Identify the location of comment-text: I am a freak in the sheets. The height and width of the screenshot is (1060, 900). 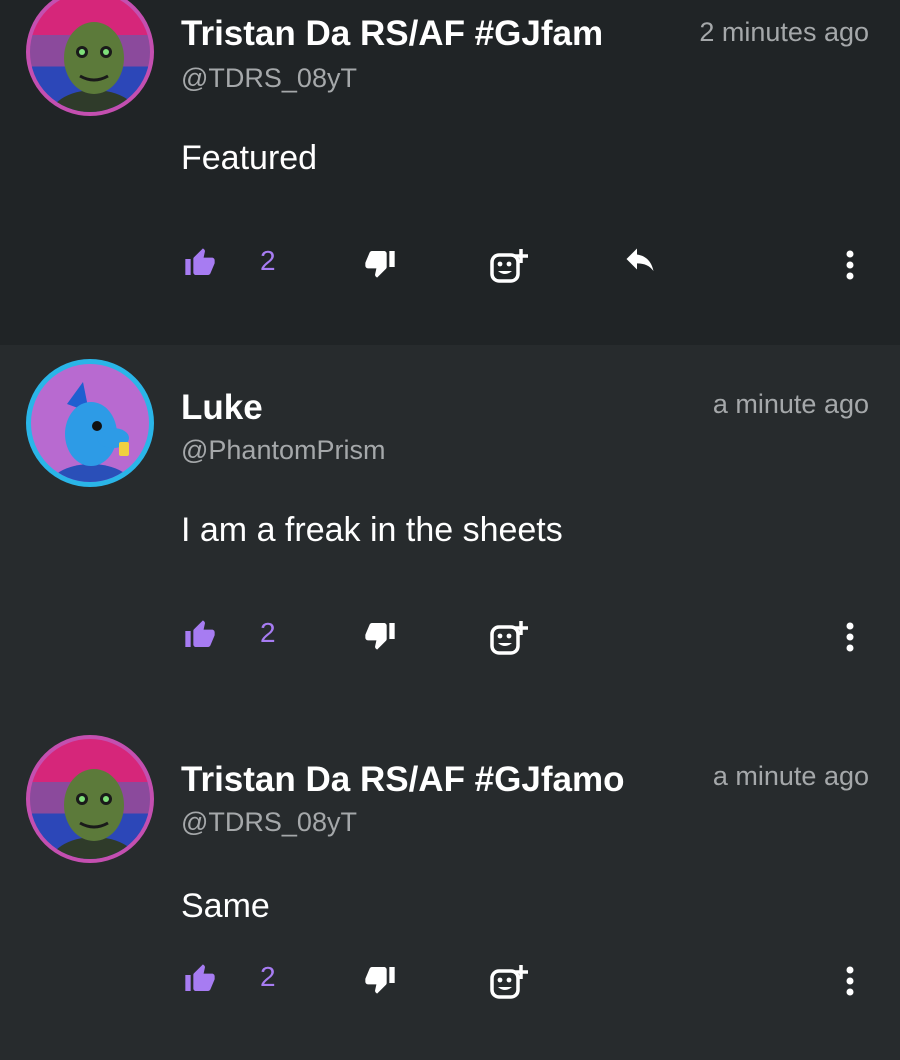
(372, 530).